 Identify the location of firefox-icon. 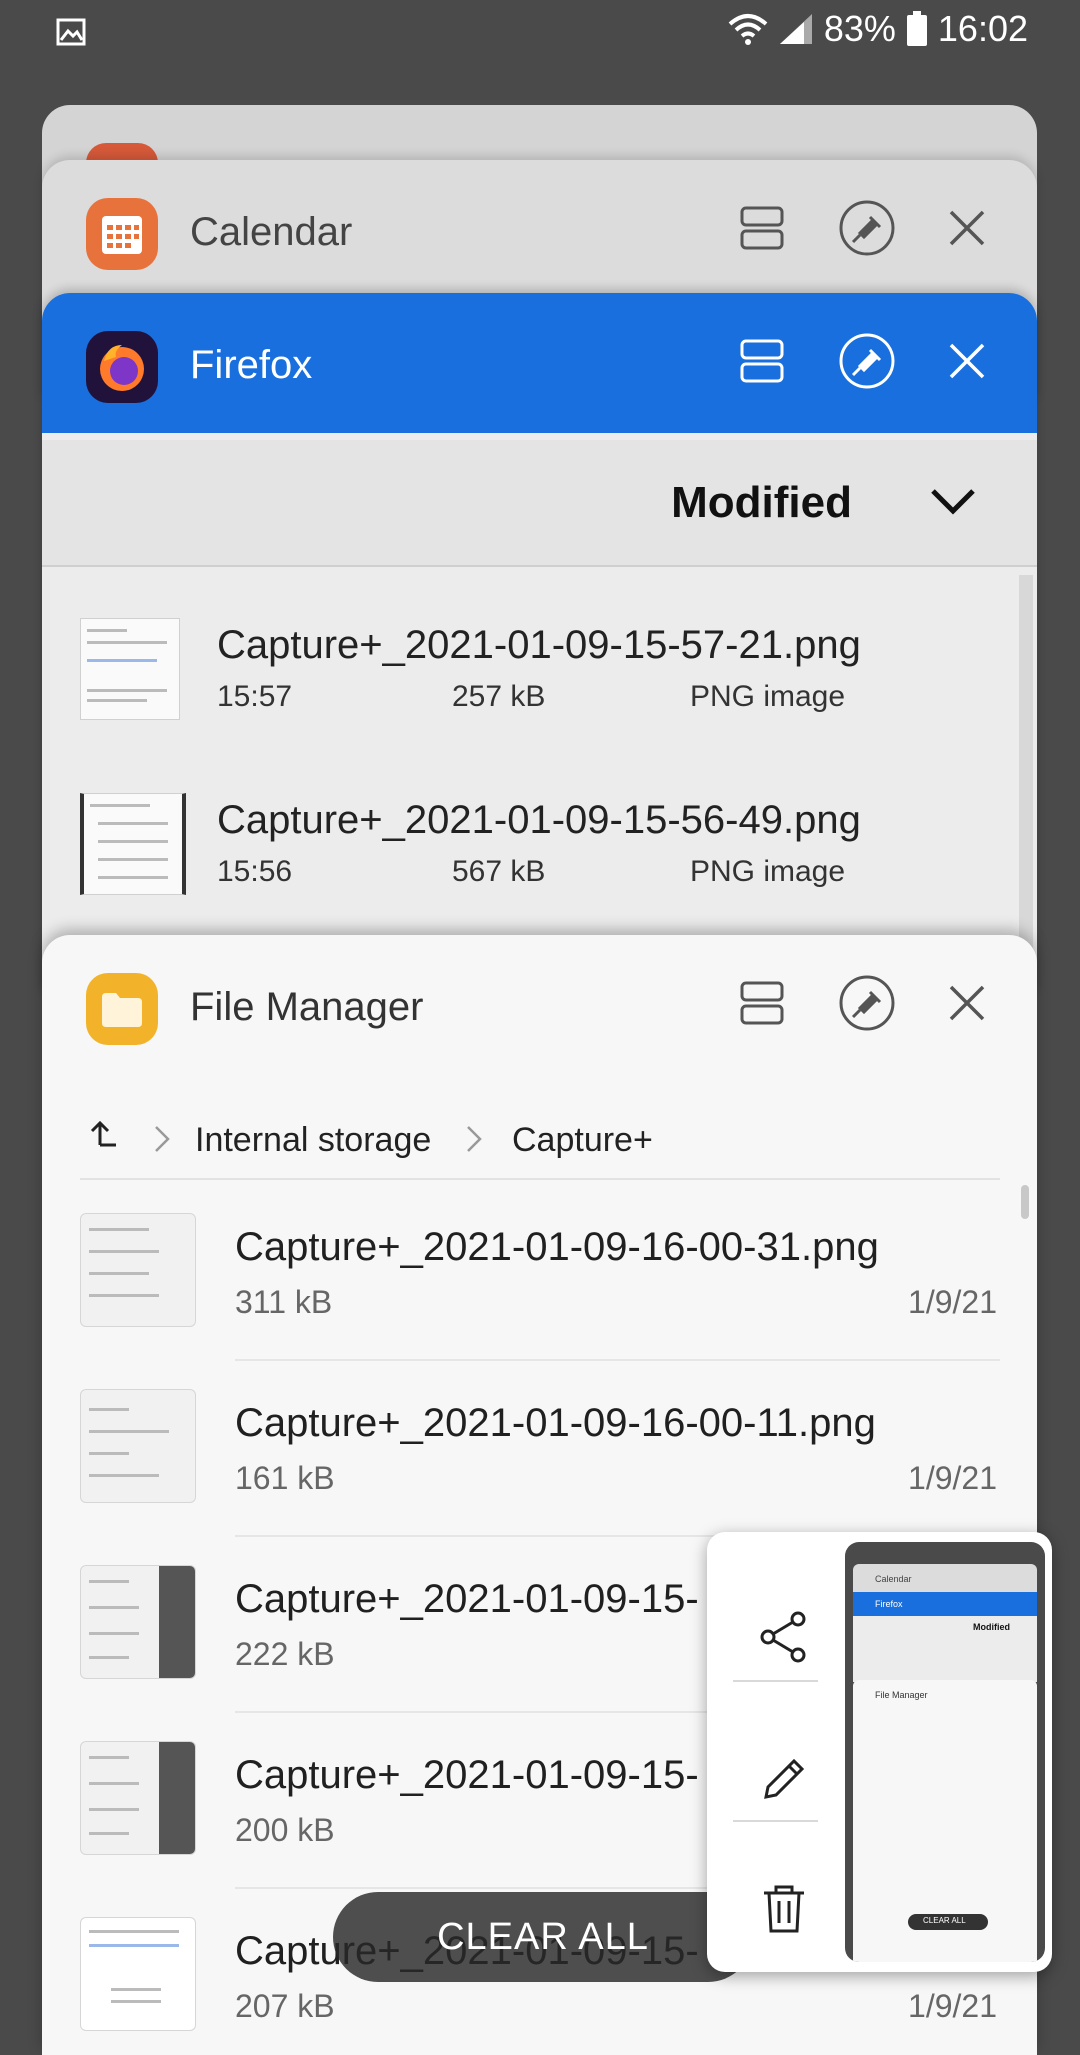
(122, 367).